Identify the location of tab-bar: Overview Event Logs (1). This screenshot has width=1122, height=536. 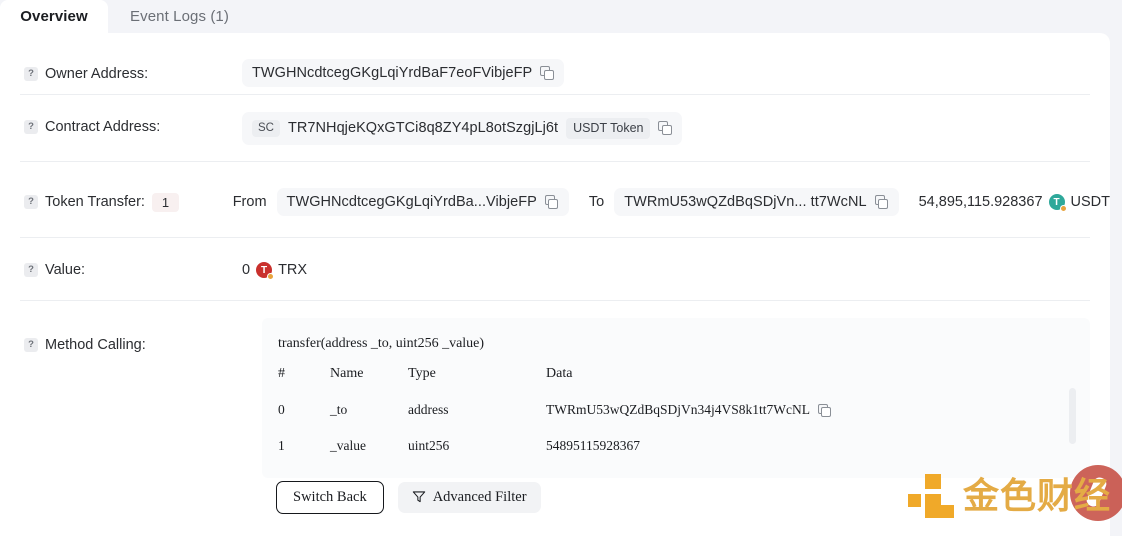
(561, 16).